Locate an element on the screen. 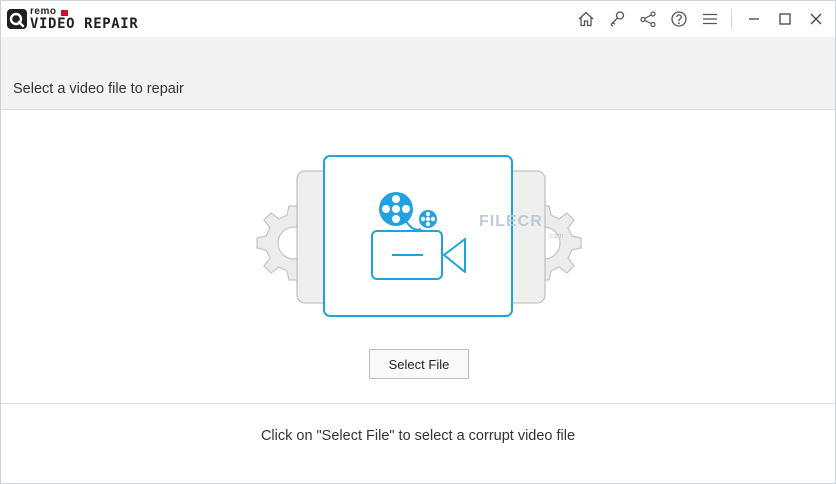  page-title: Select a video file to repair is located at coordinates (98, 89).